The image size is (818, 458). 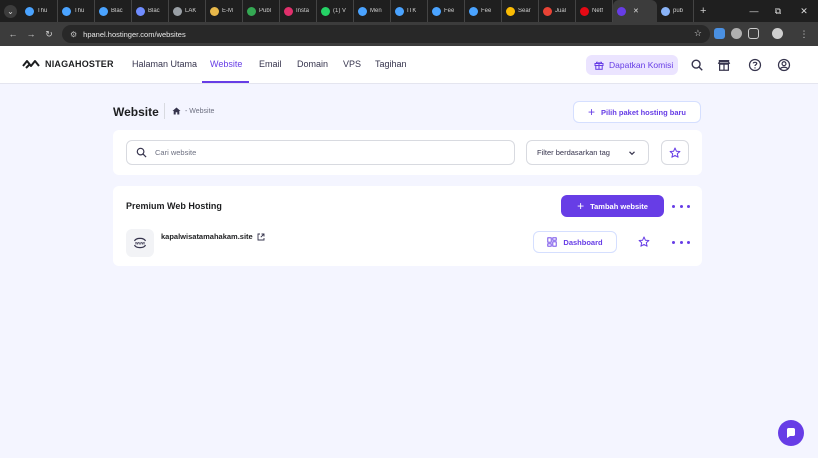 I want to click on dashboard-button: Dashboard, so click(x=575, y=242).